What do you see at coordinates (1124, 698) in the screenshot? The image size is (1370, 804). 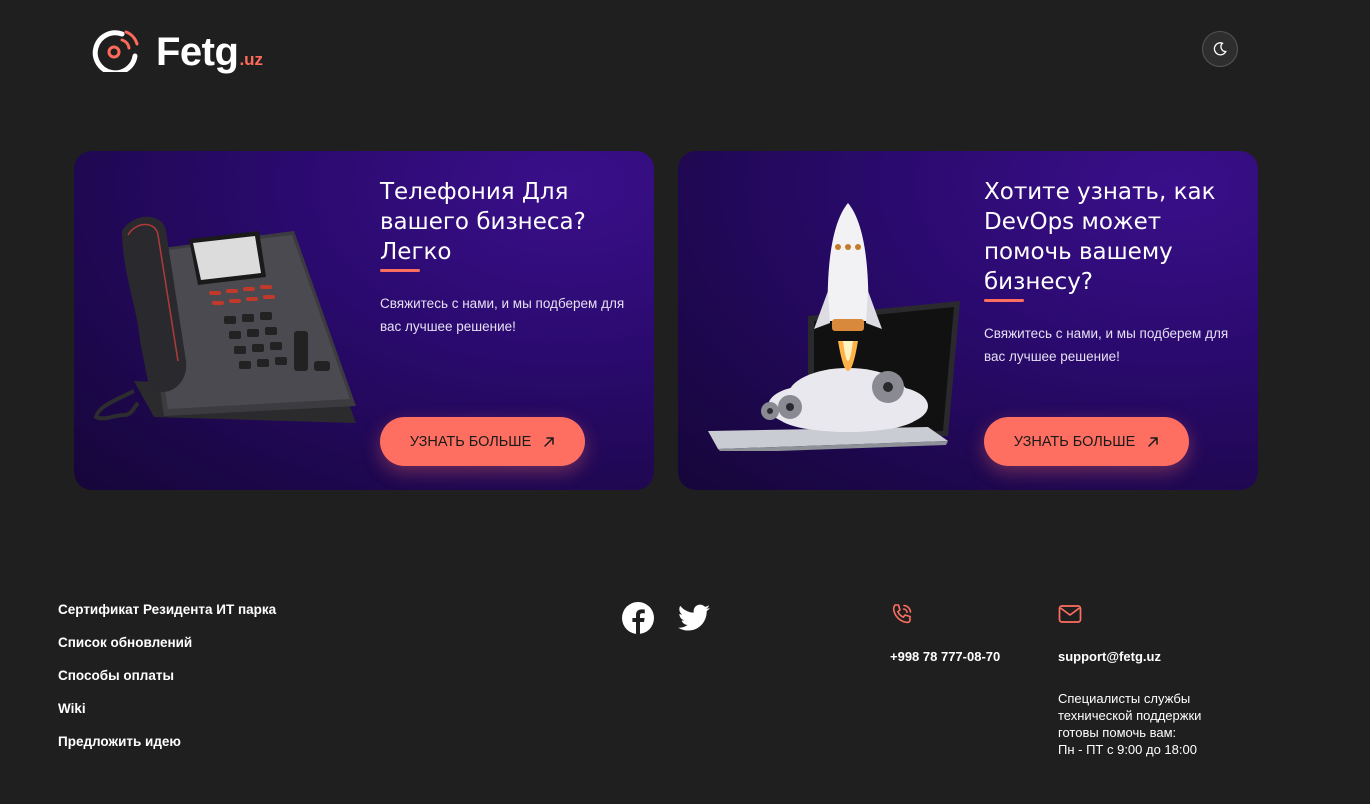 I see `support-line: Специалисты службы` at bounding box center [1124, 698].